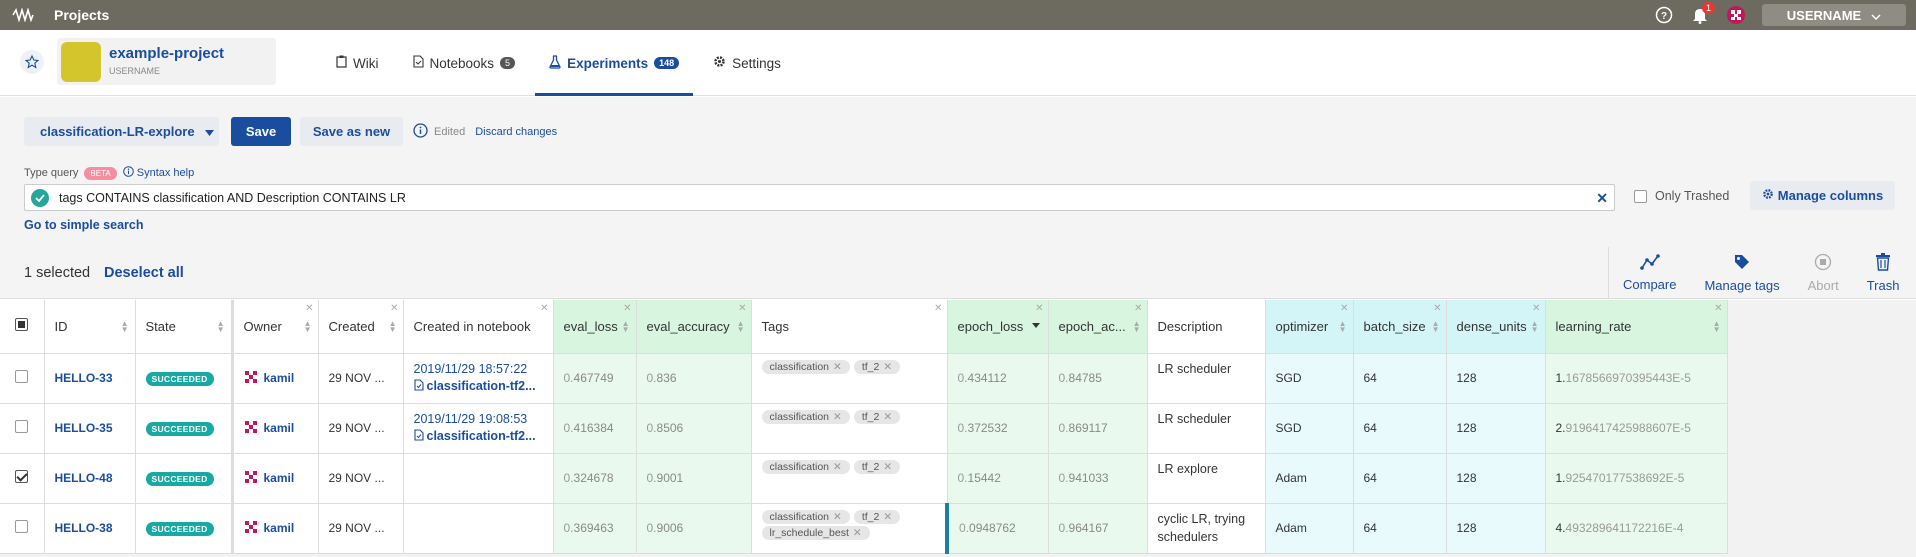 This screenshot has width=1916, height=557. Describe the element at coordinates (84, 478) in the screenshot. I see `experiment-id-link: HELLO-48` at that location.